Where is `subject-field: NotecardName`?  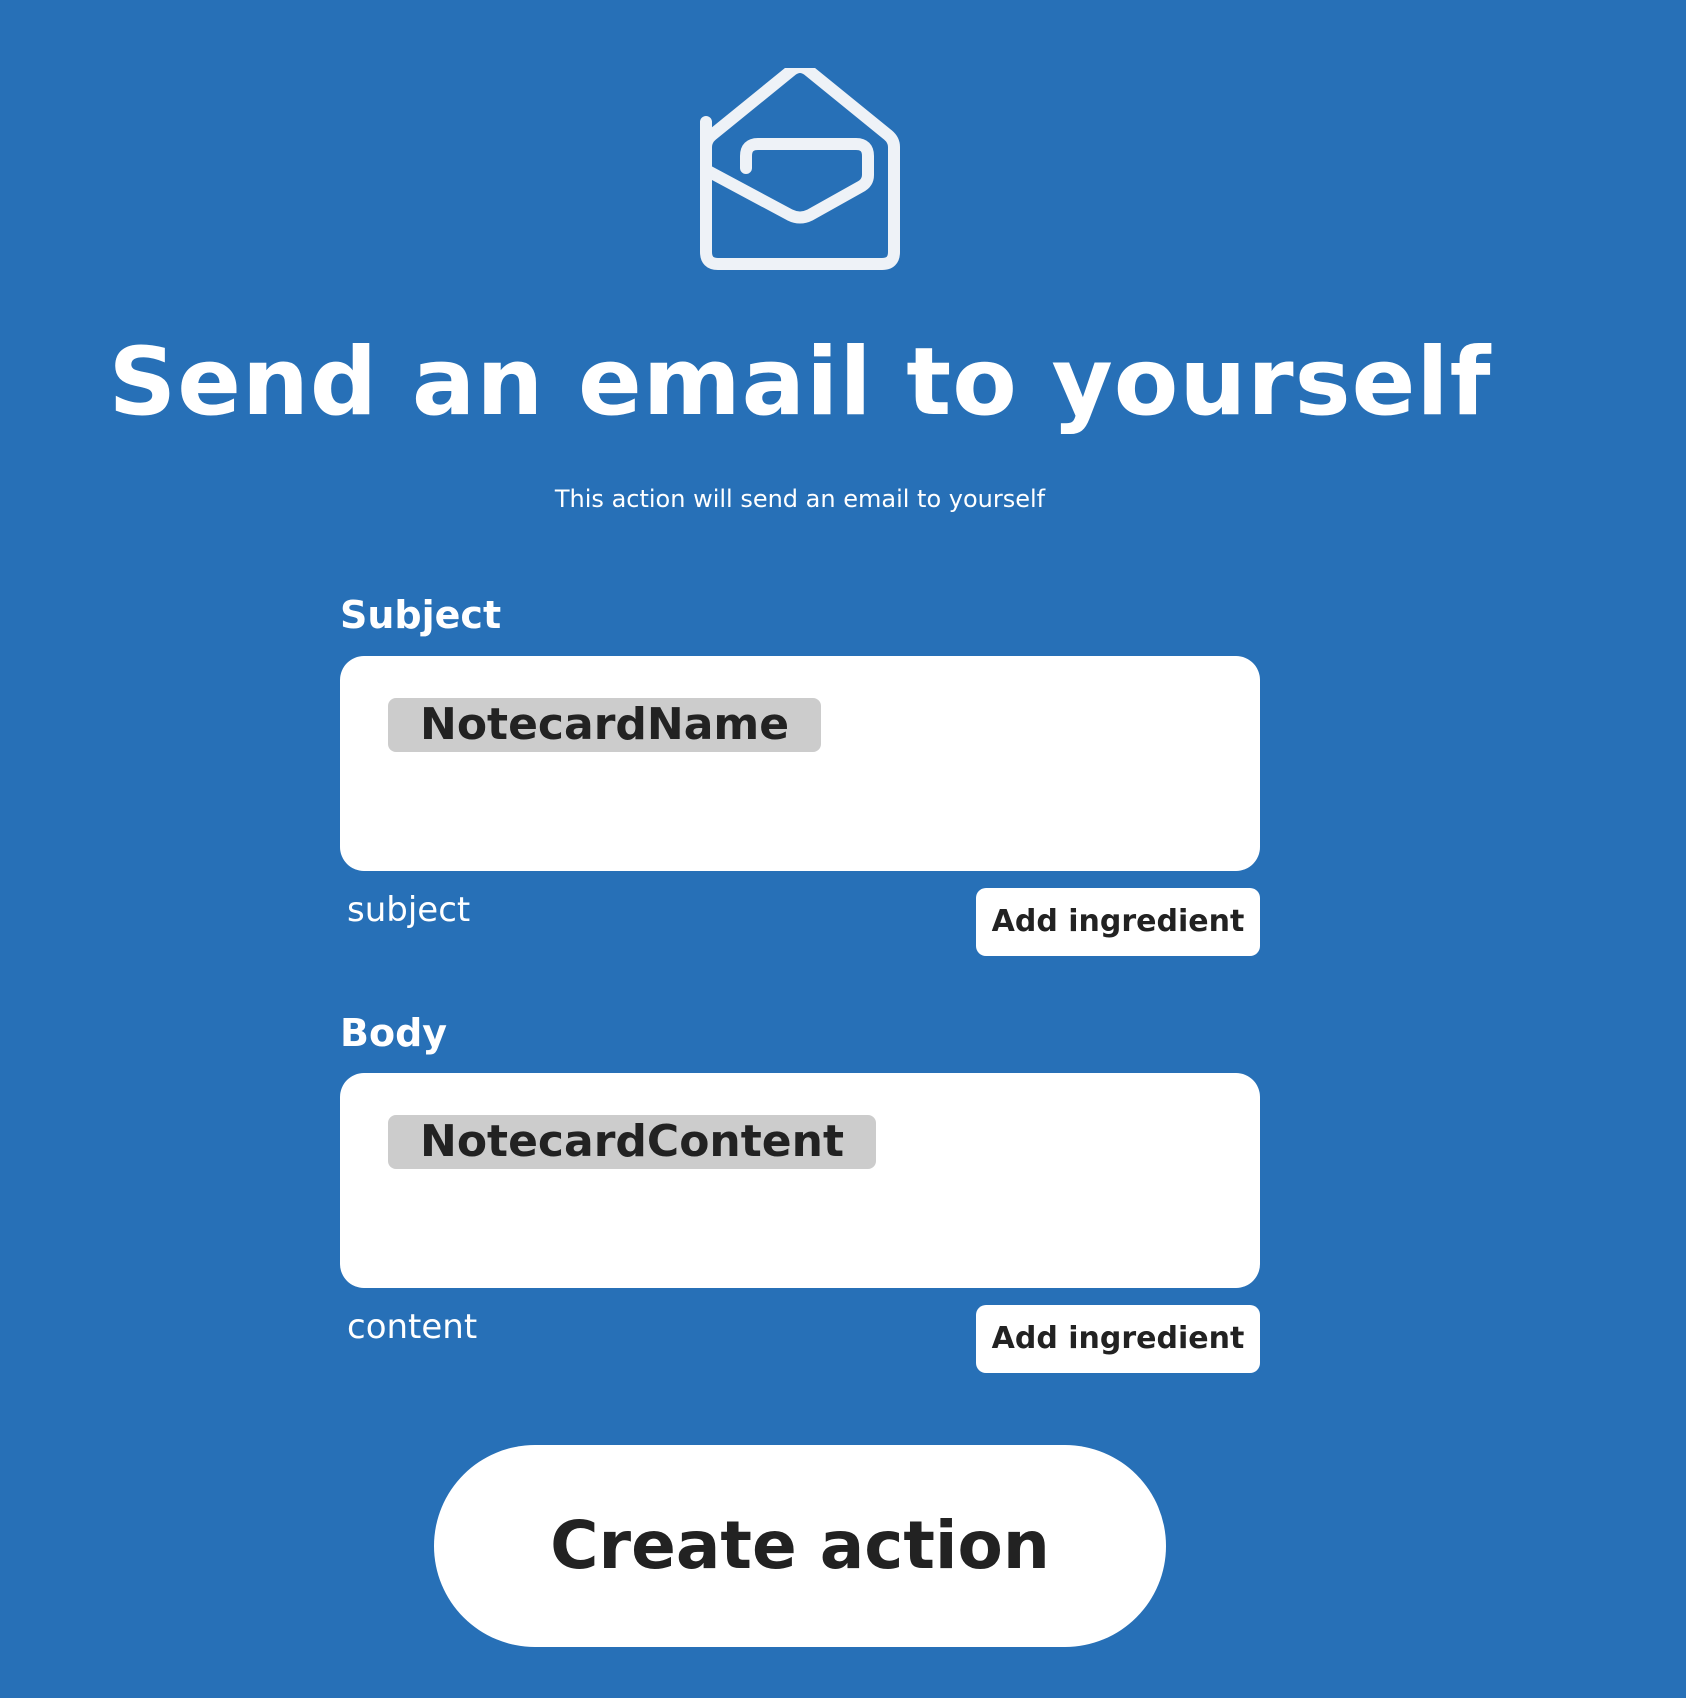 subject-field: NotecardName is located at coordinates (800, 763).